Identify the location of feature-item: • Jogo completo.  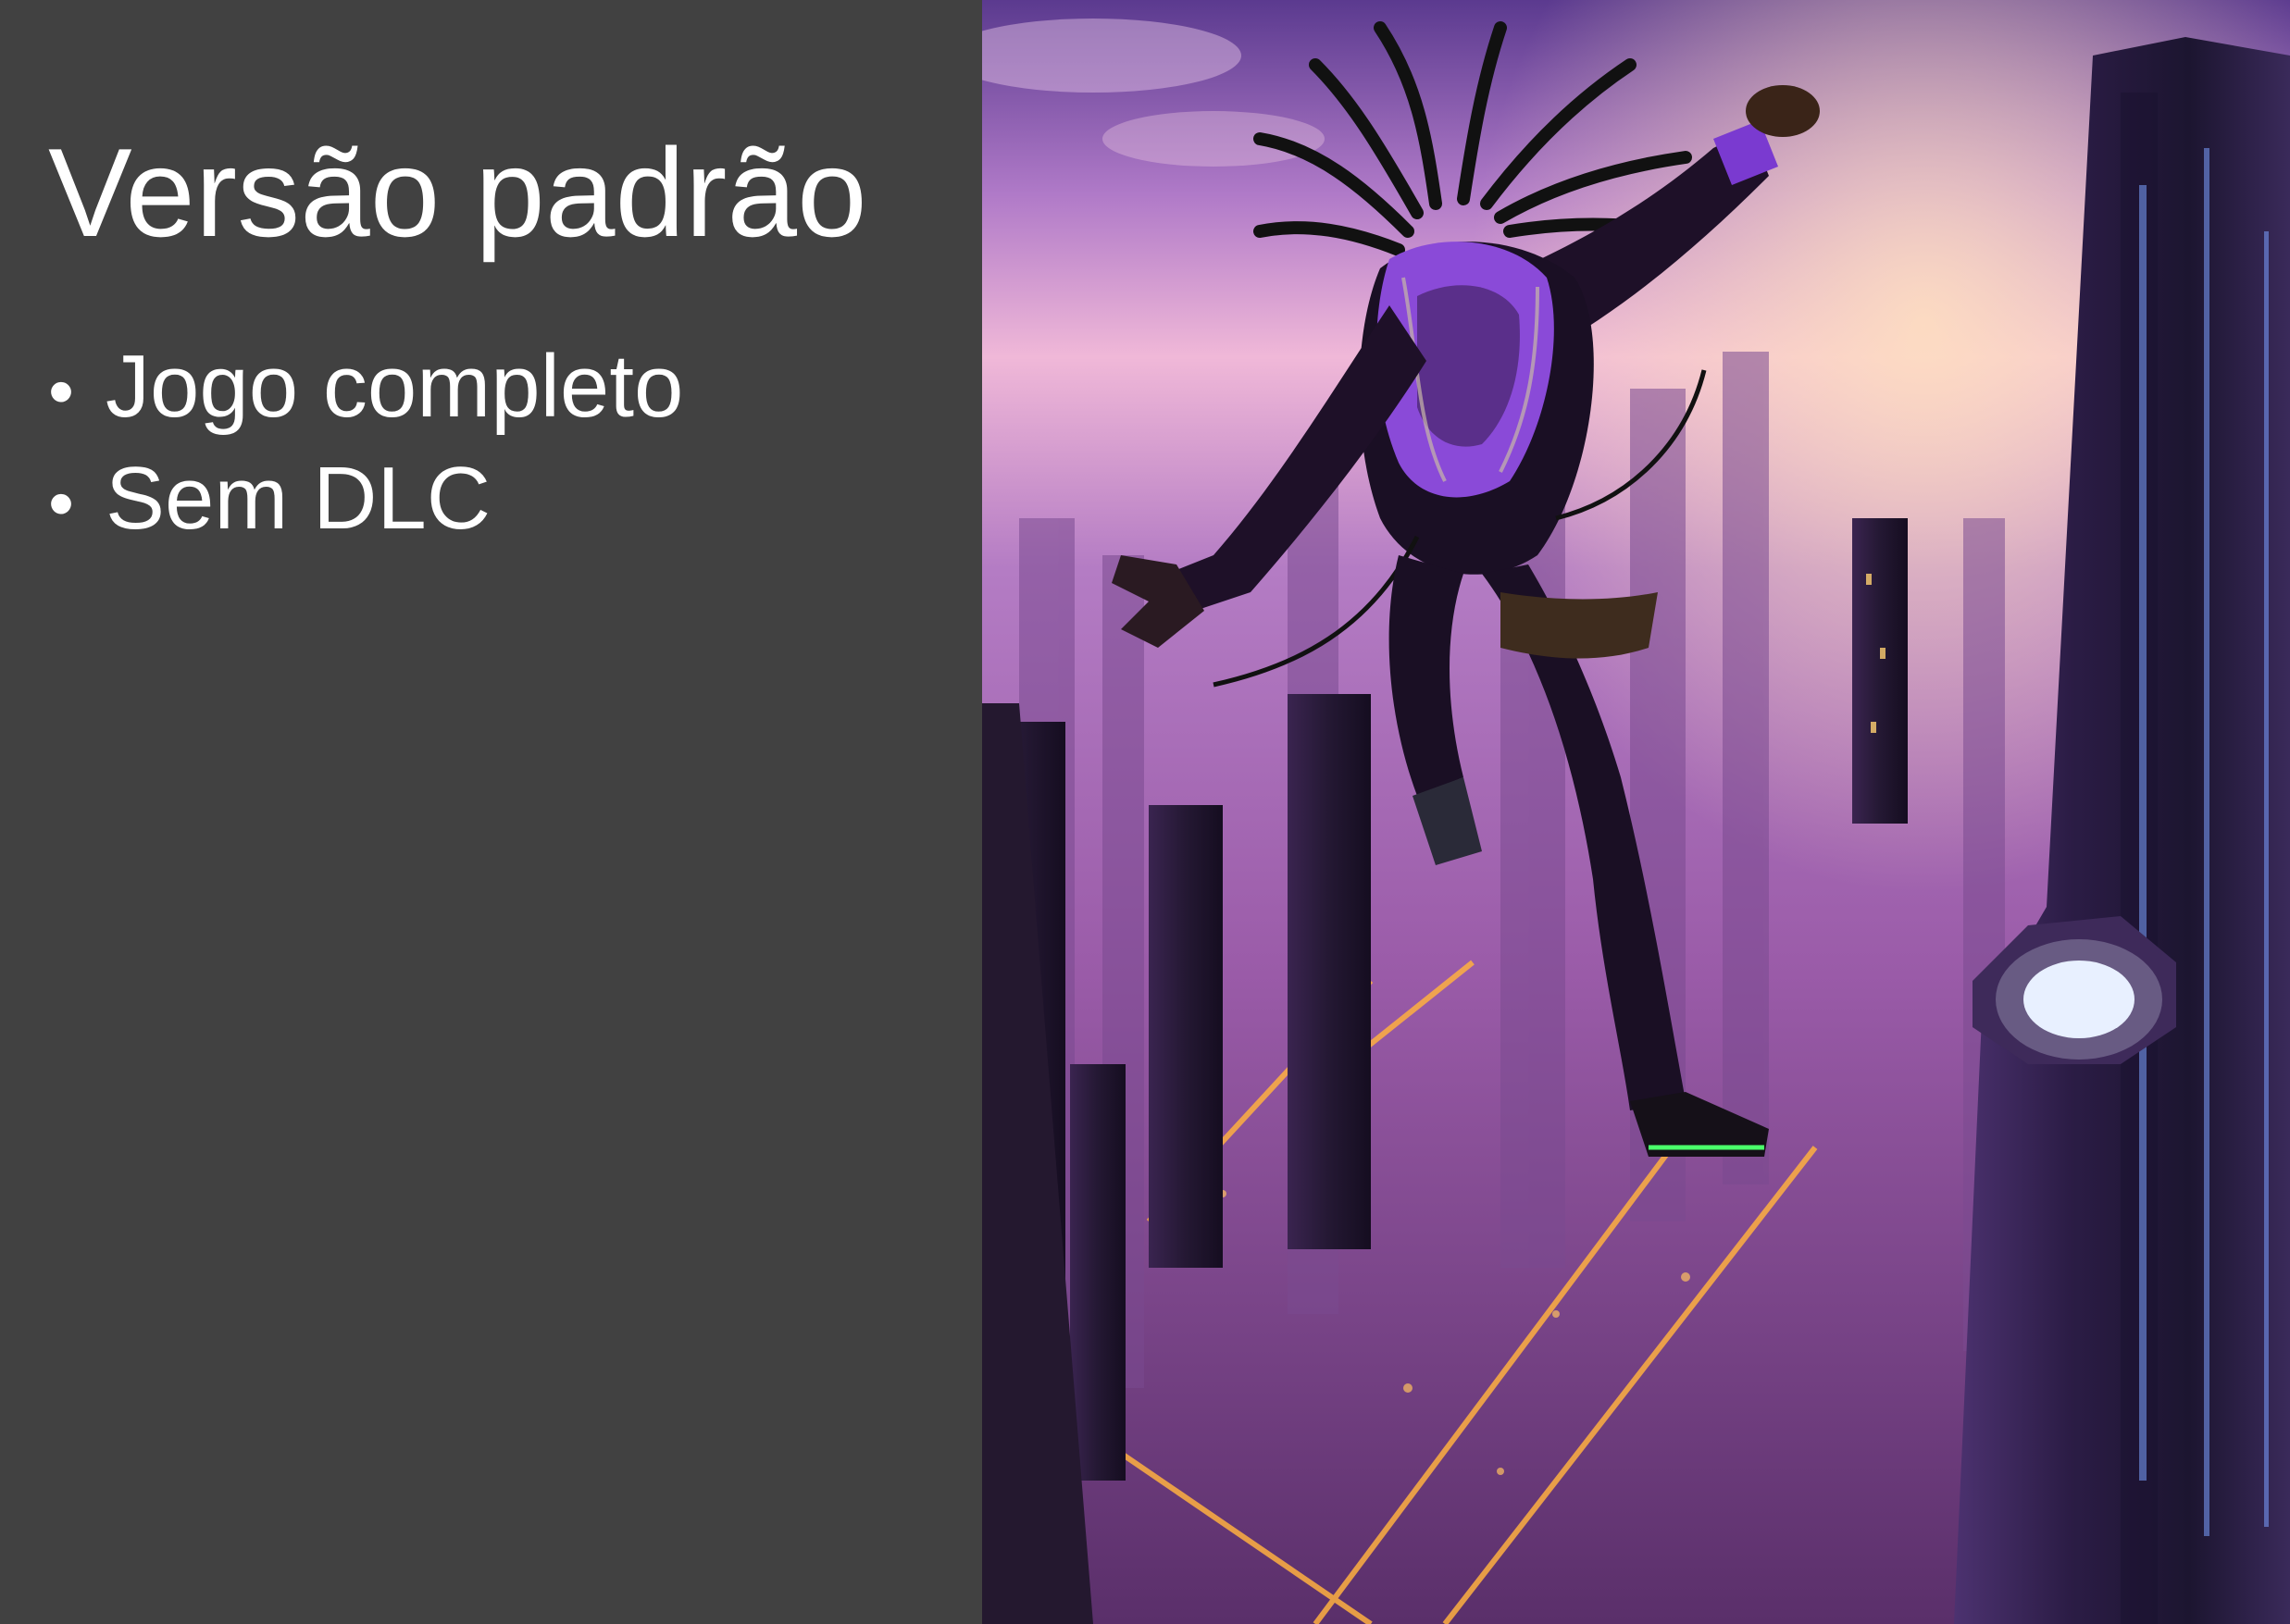
(366, 389).